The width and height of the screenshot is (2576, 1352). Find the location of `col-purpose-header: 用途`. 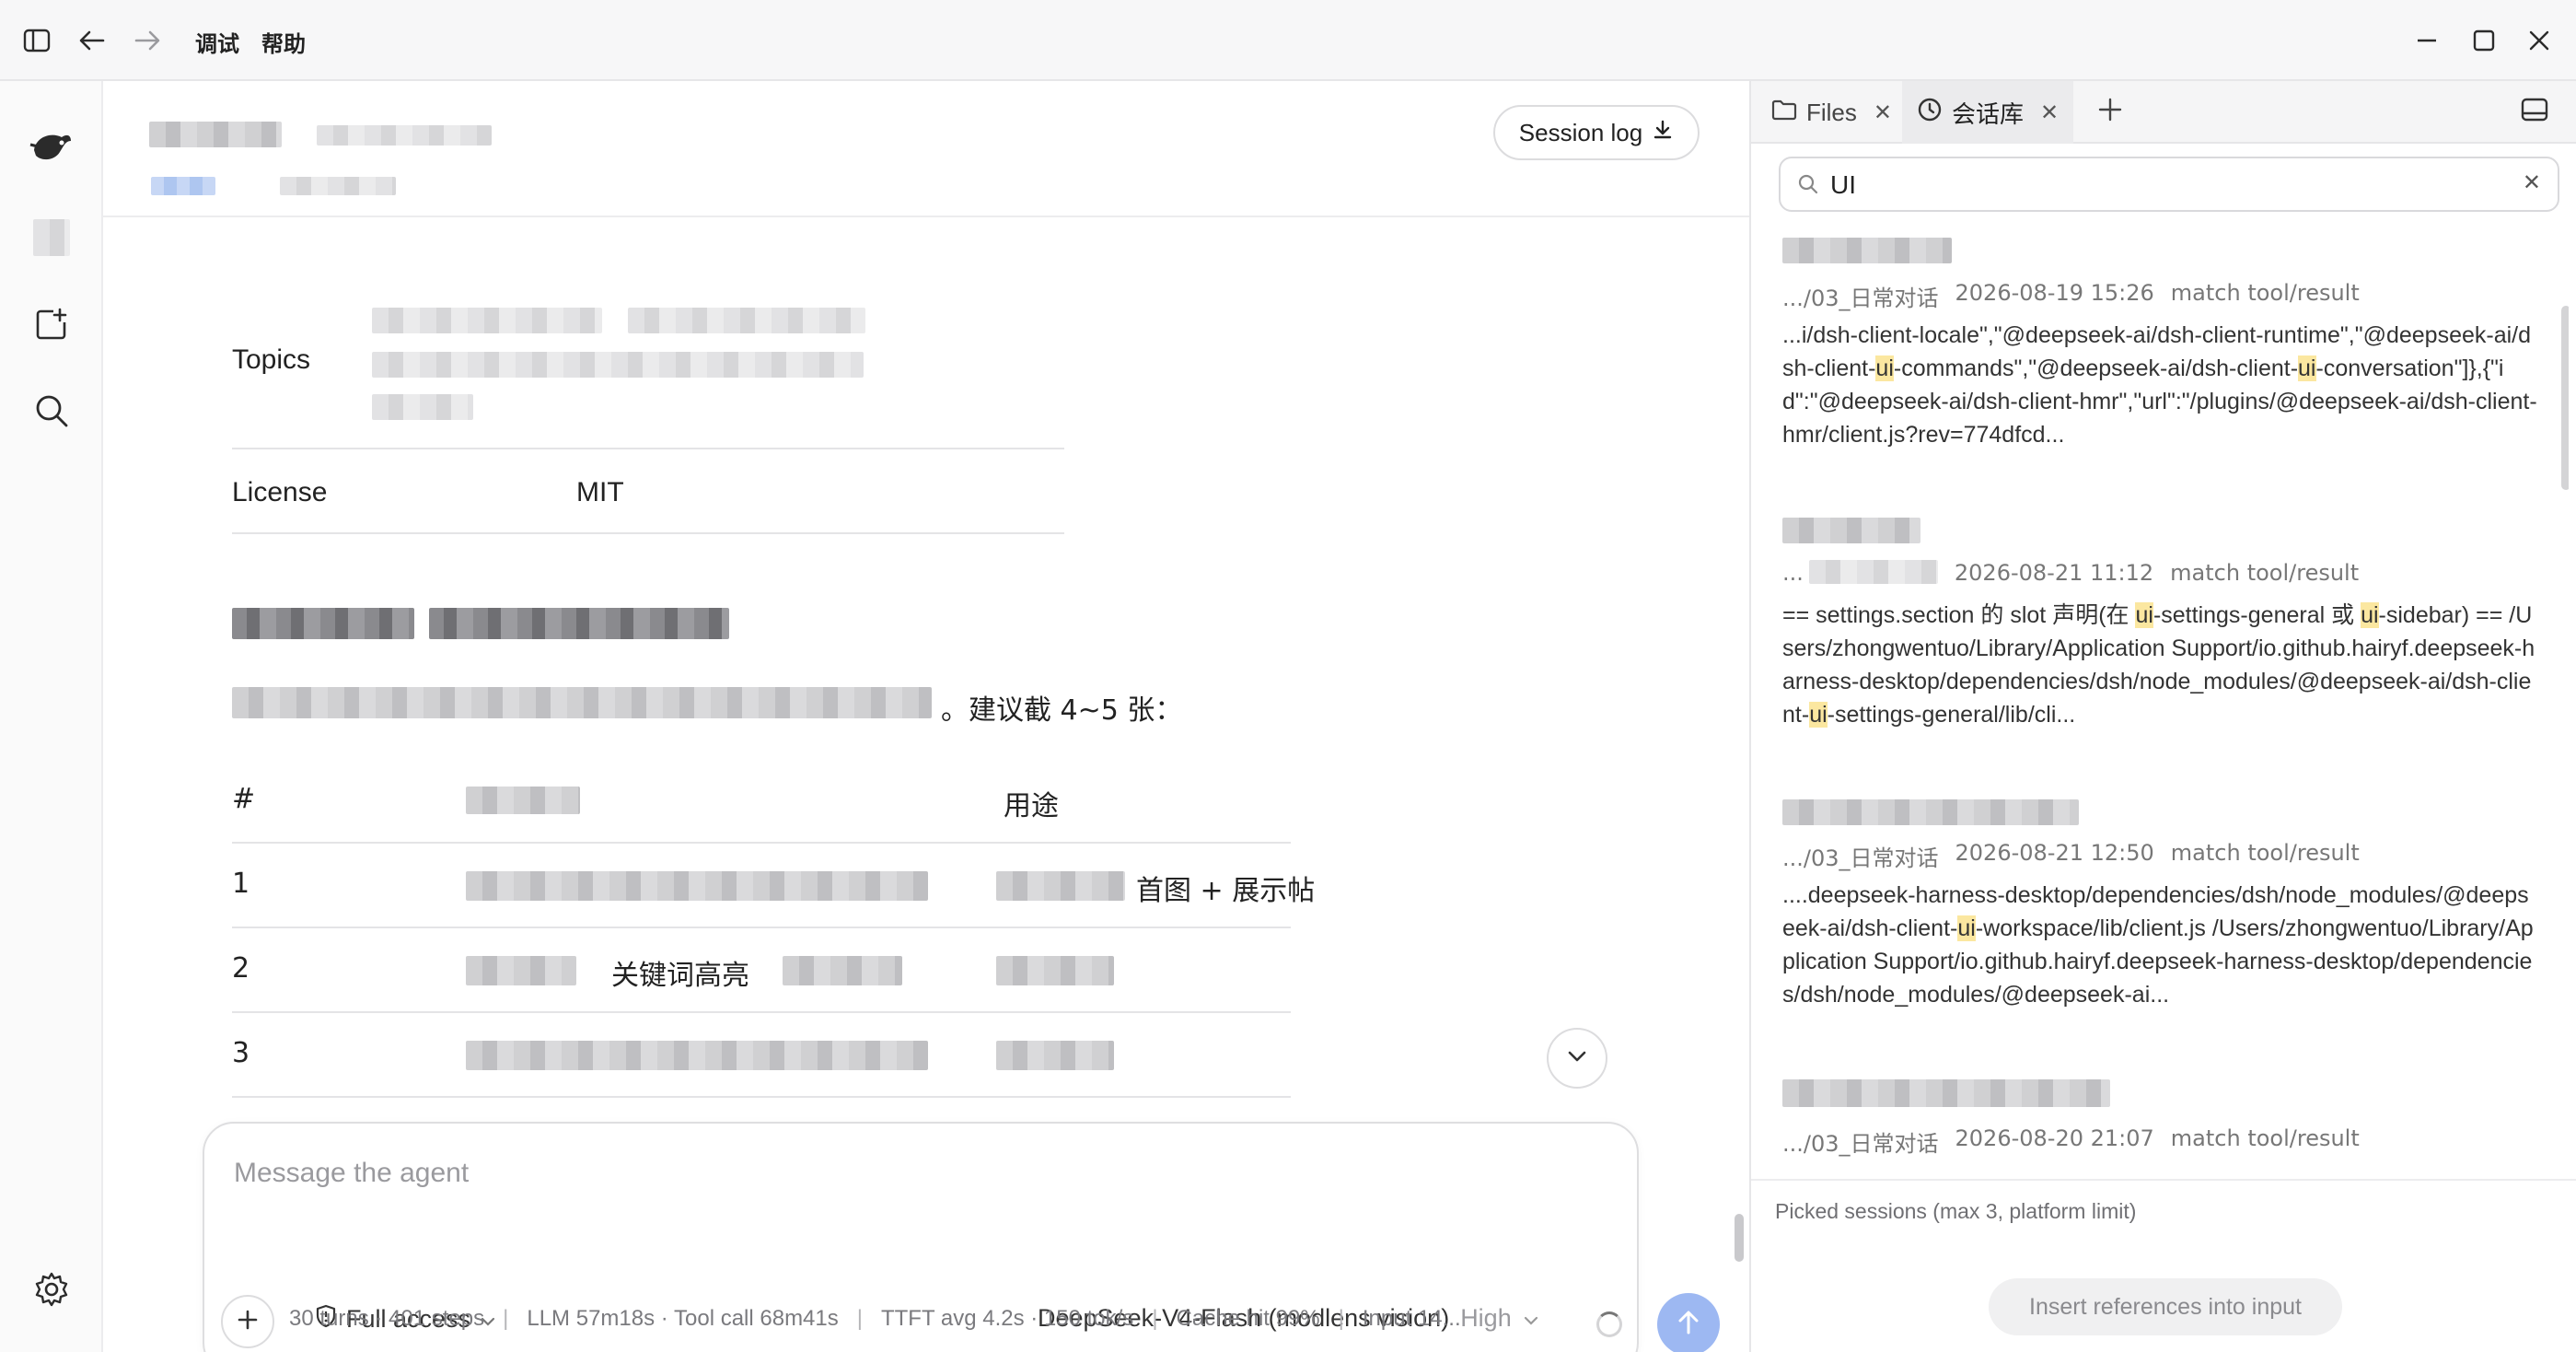

col-purpose-header: 用途 is located at coordinates (1031, 806).